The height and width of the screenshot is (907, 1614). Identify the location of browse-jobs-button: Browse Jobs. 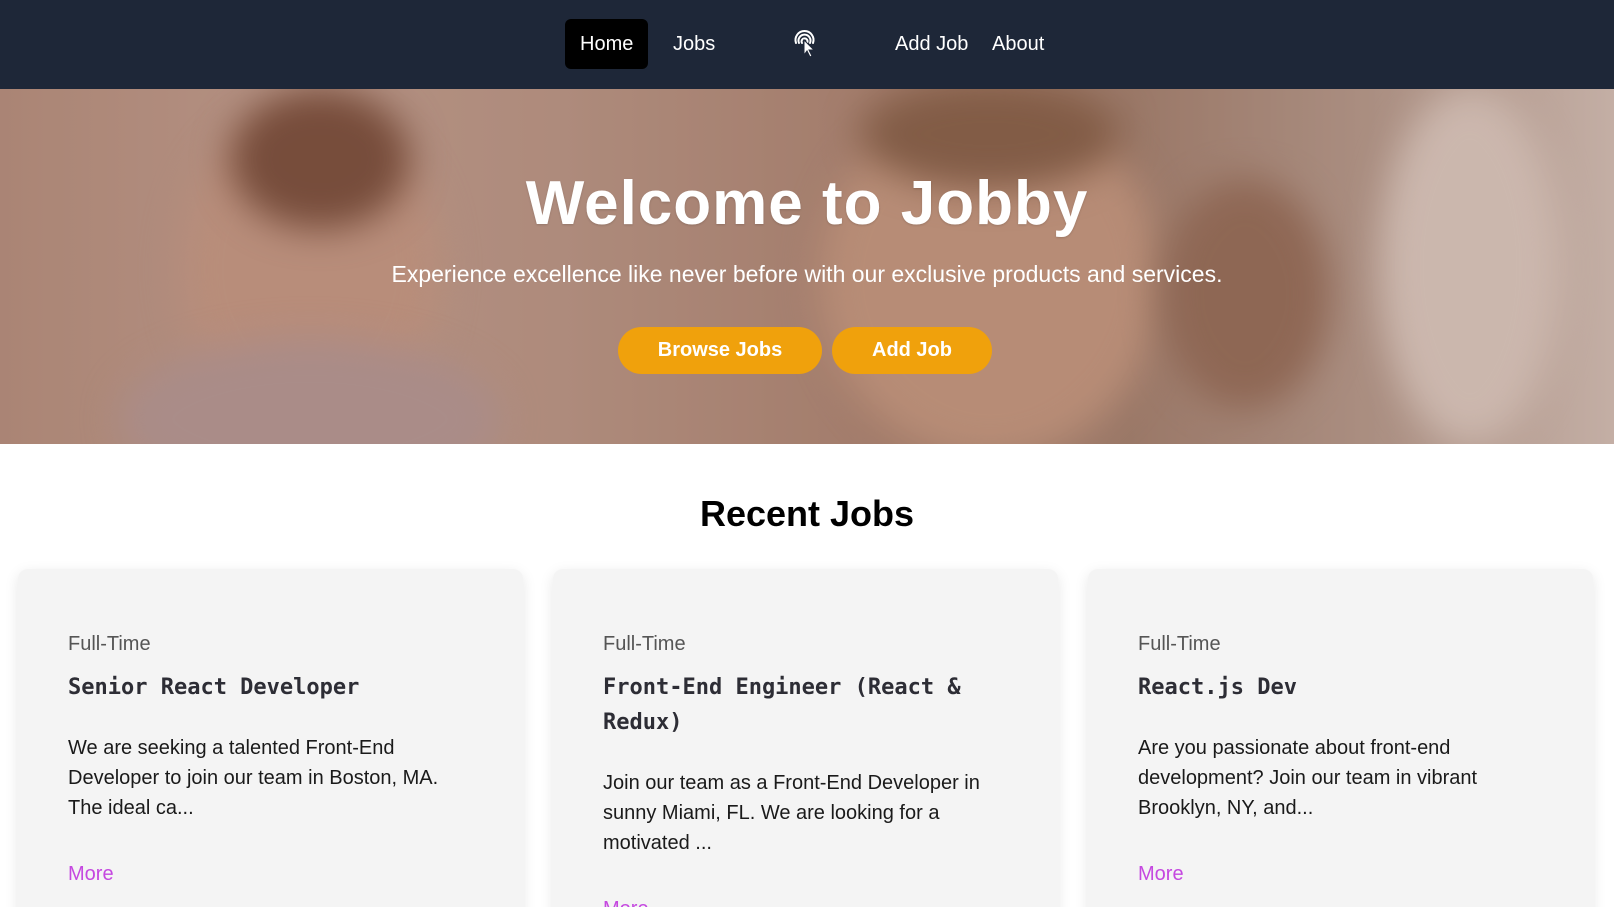
(720, 350).